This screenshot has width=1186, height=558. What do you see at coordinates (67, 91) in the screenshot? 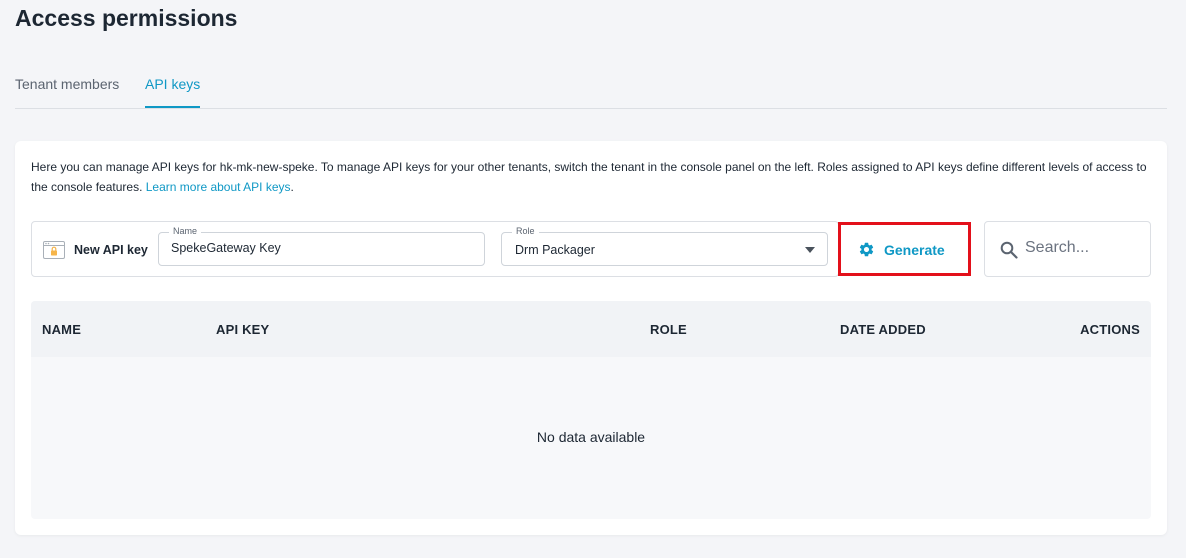
I see `tab-tenant-members: Tenant members` at bounding box center [67, 91].